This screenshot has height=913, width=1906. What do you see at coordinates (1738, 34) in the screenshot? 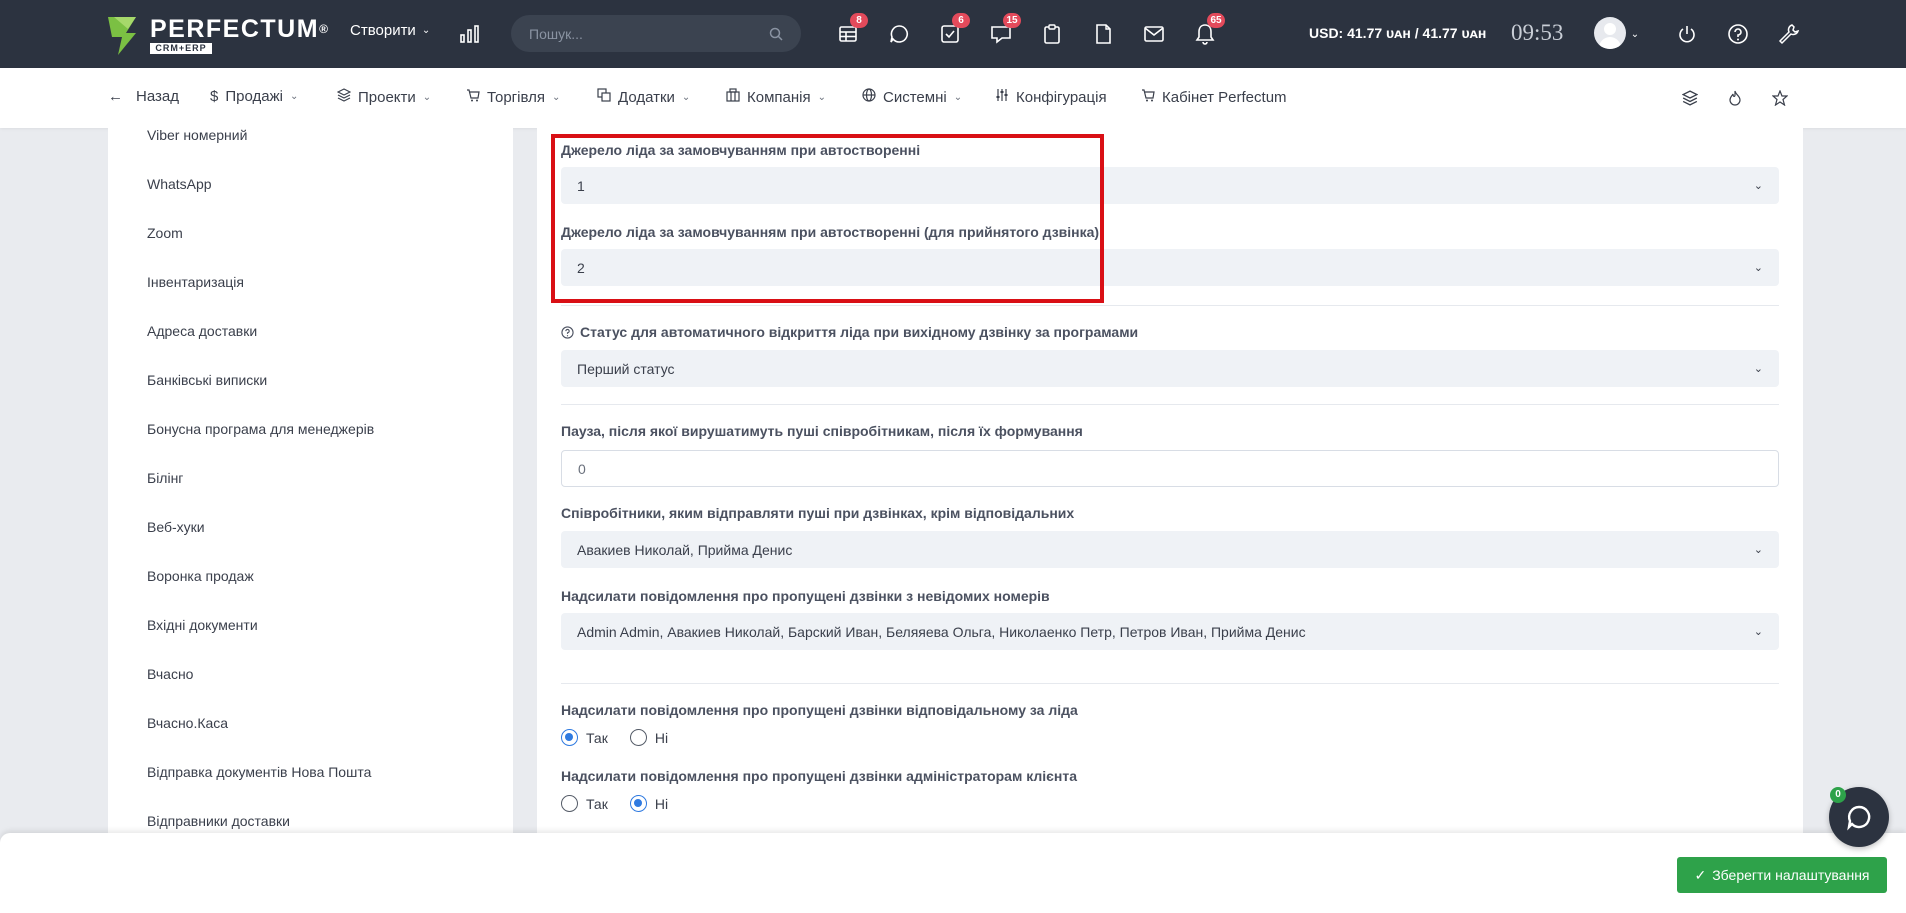
I see `help-icon` at bounding box center [1738, 34].